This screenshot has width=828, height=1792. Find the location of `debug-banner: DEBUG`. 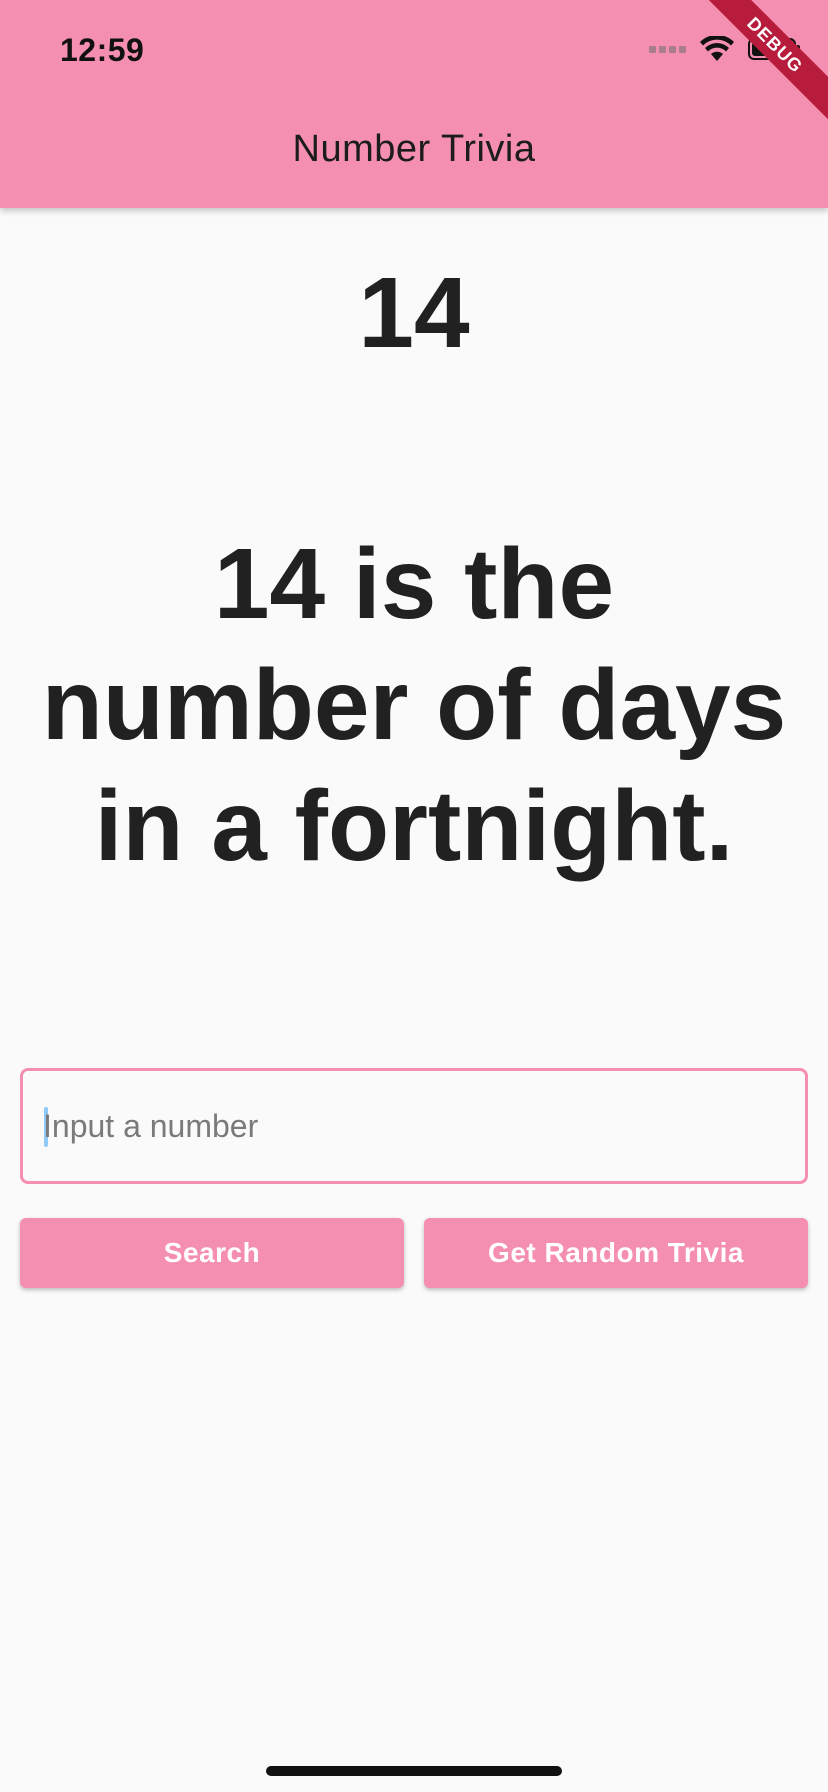

debug-banner: DEBUG is located at coordinates (768, 60).